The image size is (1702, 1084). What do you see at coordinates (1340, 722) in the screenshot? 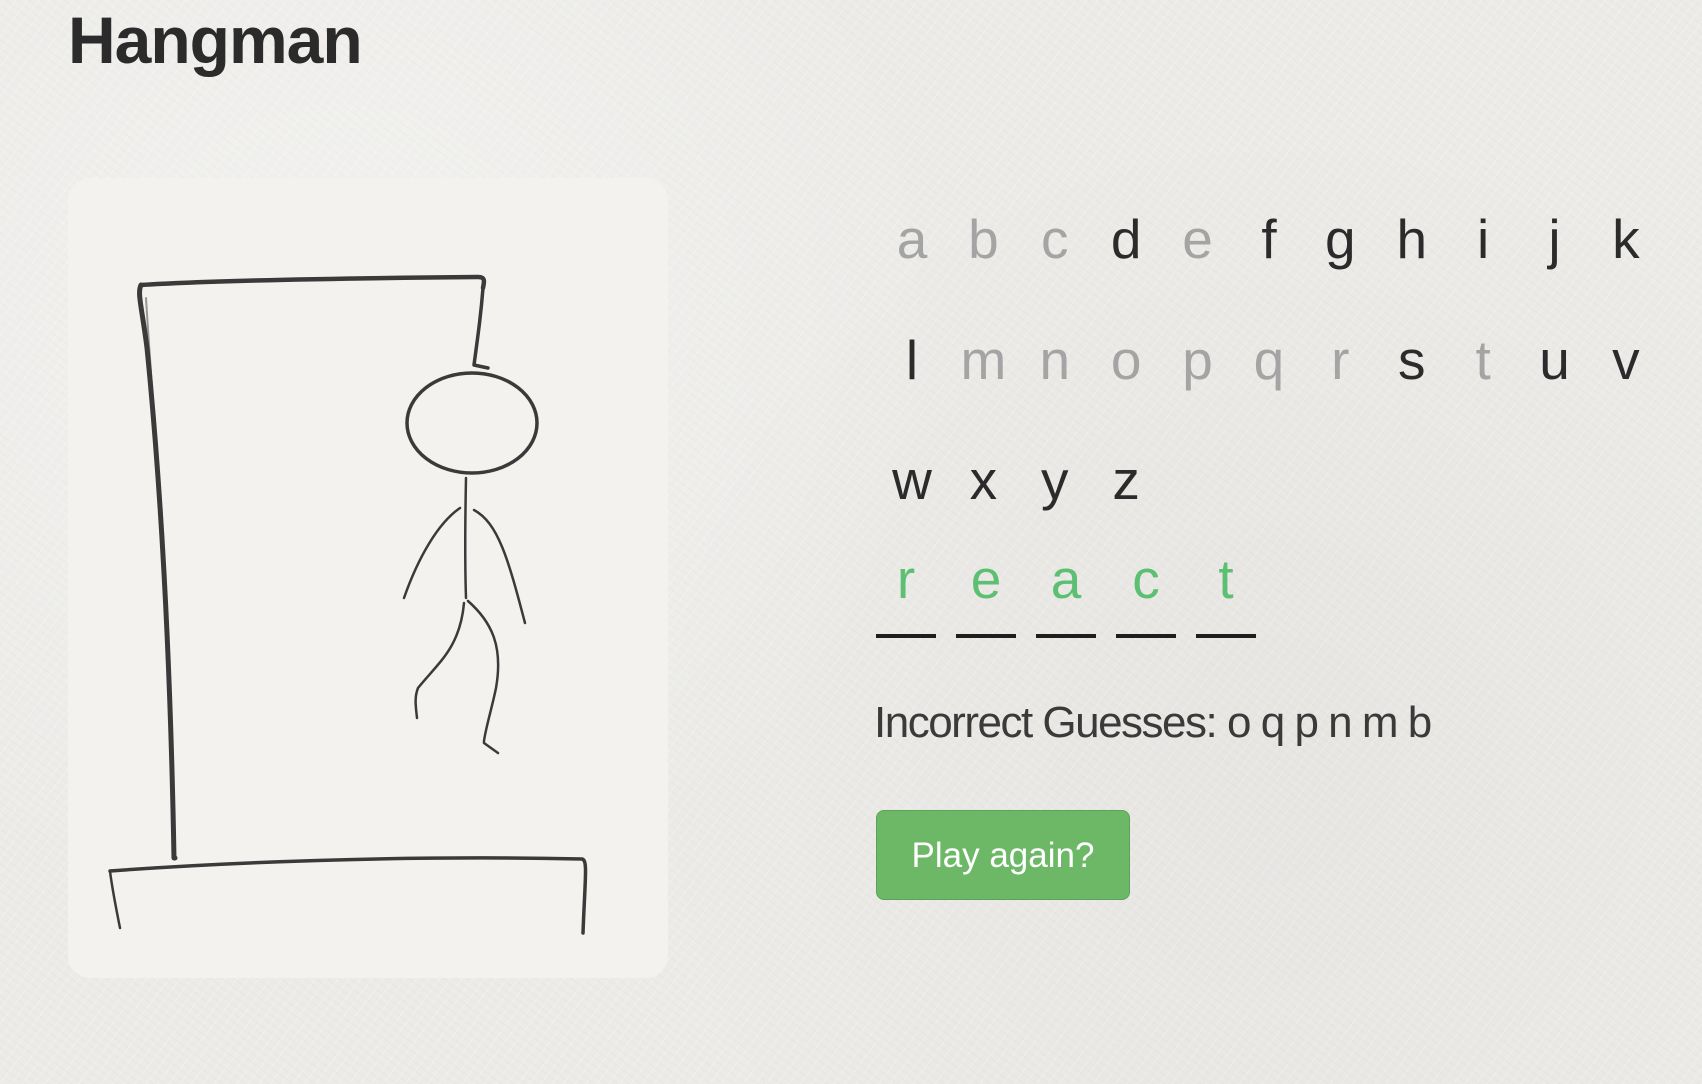
I see `incorrect-guess-letter: n` at bounding box center [1340, 722].